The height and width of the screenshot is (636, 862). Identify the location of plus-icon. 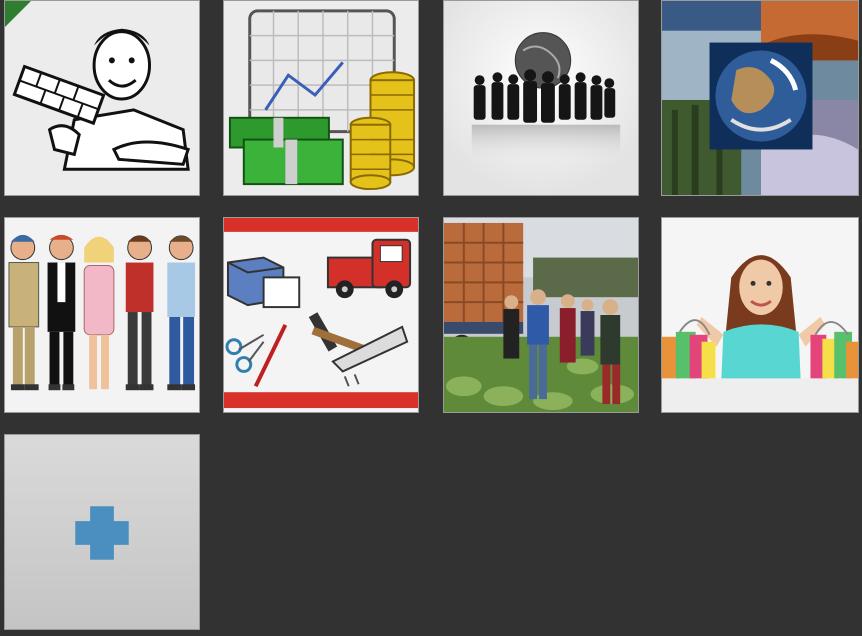
(102, 533).